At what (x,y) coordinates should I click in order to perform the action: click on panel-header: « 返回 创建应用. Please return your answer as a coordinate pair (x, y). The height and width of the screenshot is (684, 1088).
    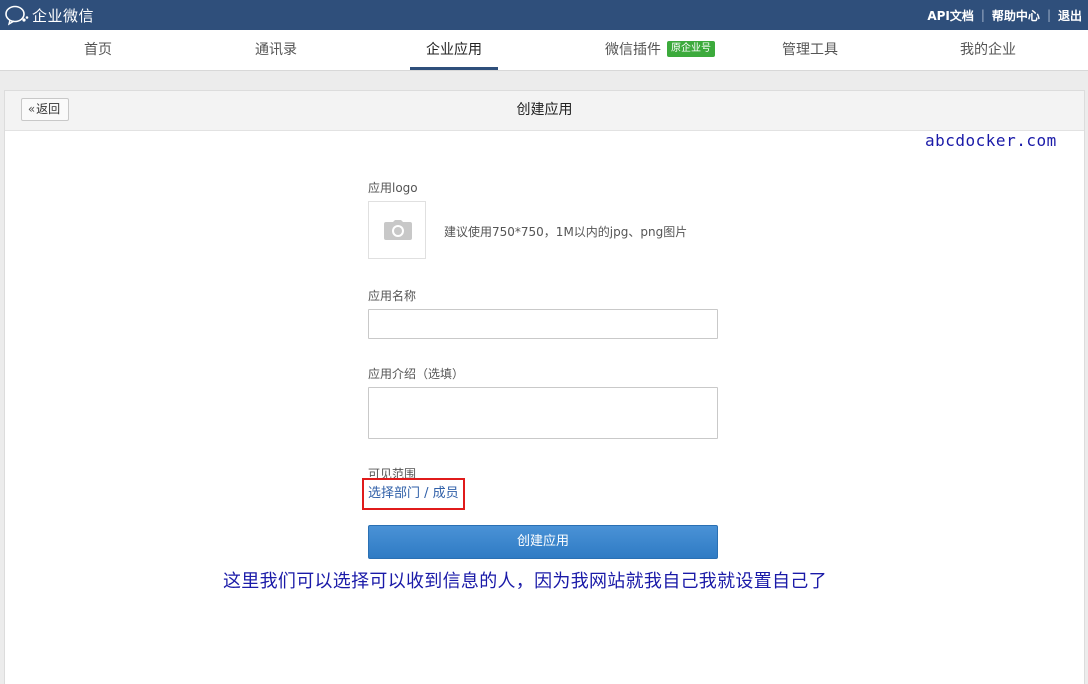
    Looking at the image, I should click on (544, 111).